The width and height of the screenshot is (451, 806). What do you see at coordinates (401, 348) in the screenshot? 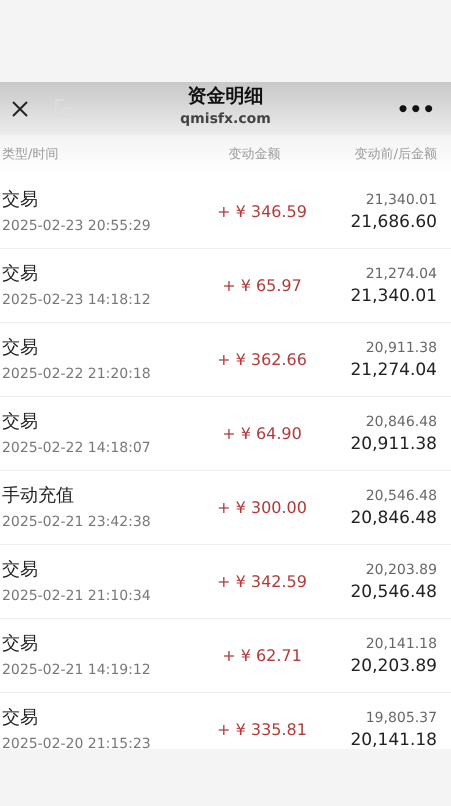
I see `balance-before: 20,911.38` at bounding box center [401, 348].